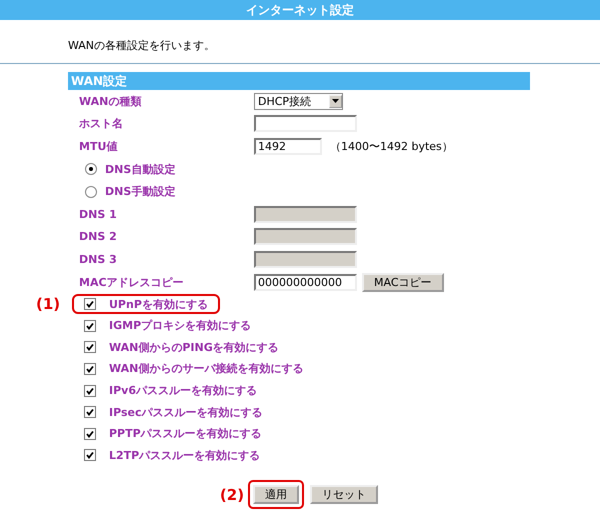 The height and width of the screenshot is (516, 600). What do you see at coordinates (300, 10) in the screenshot?
I see `page-title: インターネット設定` at bounding box center [300, 10].